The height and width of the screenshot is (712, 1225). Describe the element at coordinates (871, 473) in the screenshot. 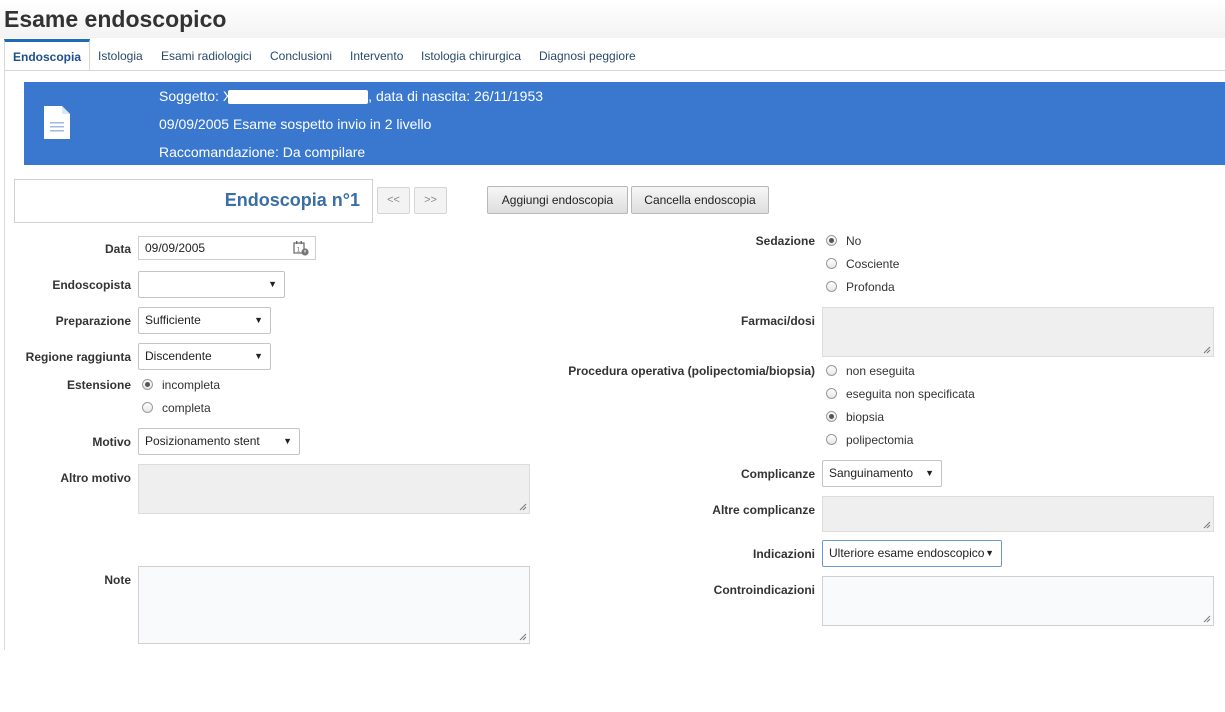

I see `complicanze-value: Sanguinamento` at that location.